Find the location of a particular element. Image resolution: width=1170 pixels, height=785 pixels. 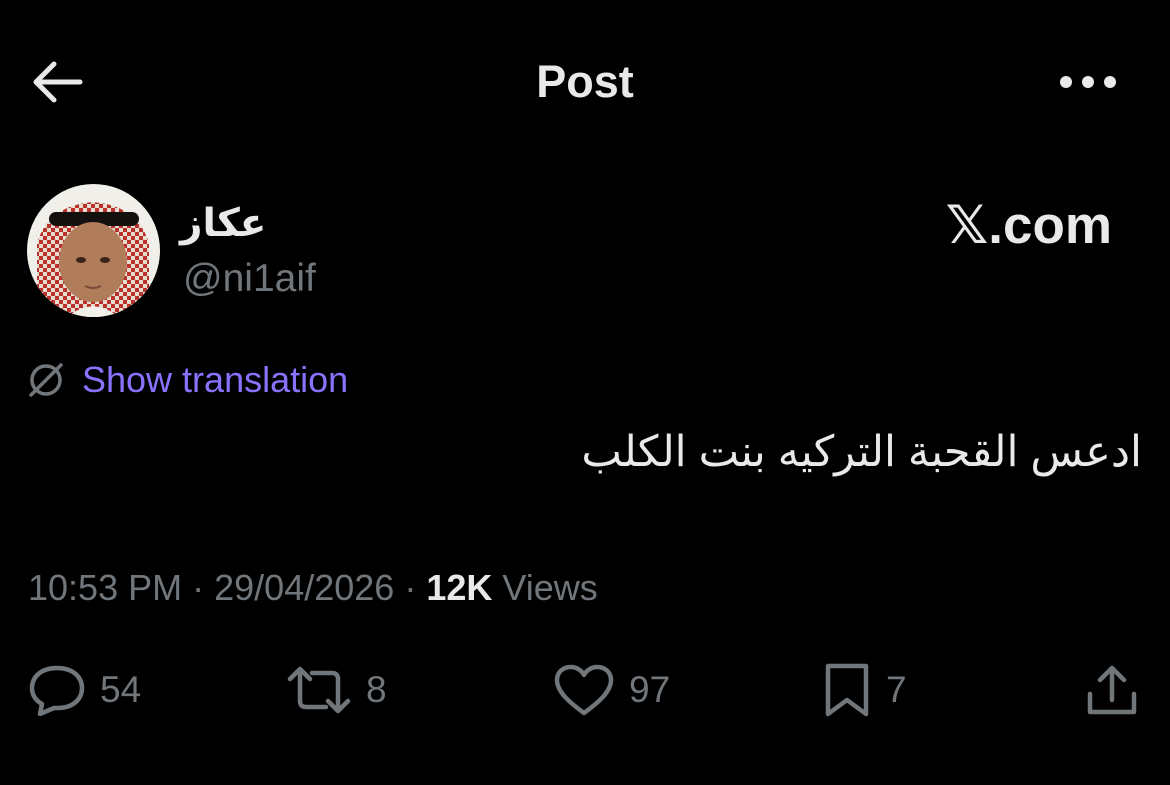

repost-count: 8 is located at coordinates (376, 689).